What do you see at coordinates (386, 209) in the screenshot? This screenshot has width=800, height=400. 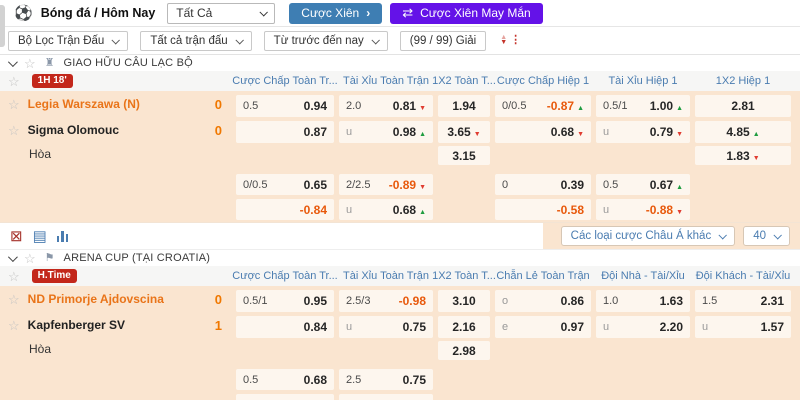 I see `odds-cell: u 0.68 ▲` at bounding box center [386, 209].